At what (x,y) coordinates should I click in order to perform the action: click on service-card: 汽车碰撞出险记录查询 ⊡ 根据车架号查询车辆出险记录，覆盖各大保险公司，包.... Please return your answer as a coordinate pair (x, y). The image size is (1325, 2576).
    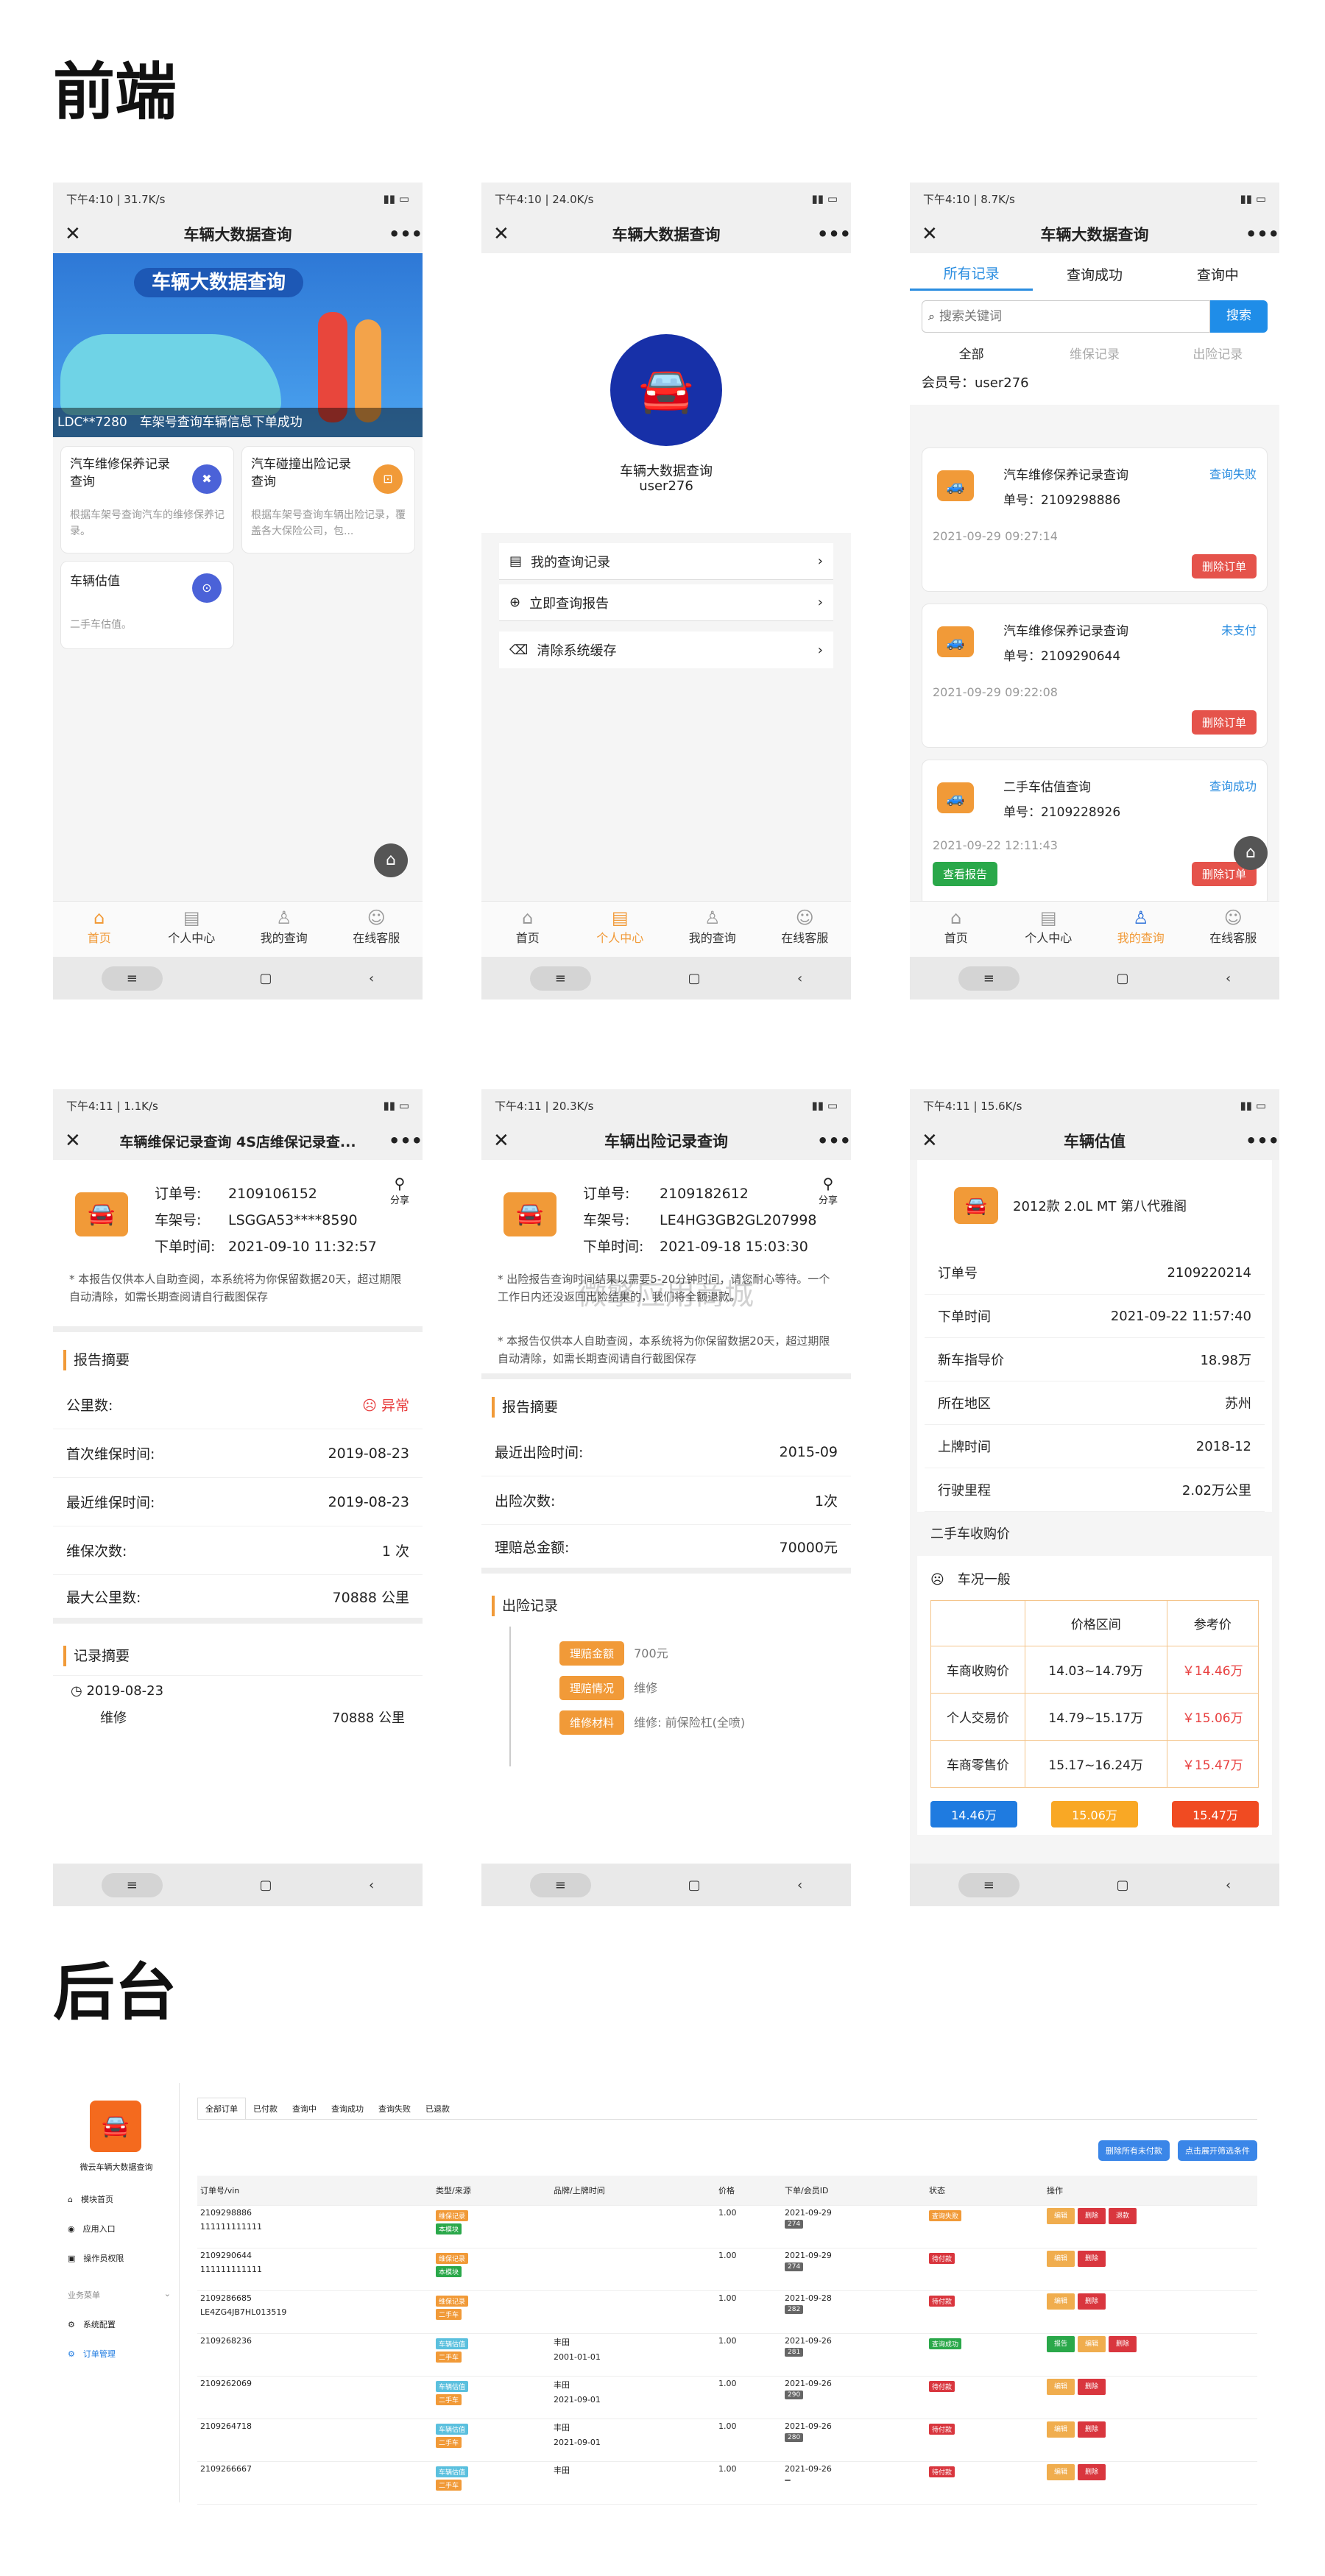
    Looking at the image, I should click on (328, 500).